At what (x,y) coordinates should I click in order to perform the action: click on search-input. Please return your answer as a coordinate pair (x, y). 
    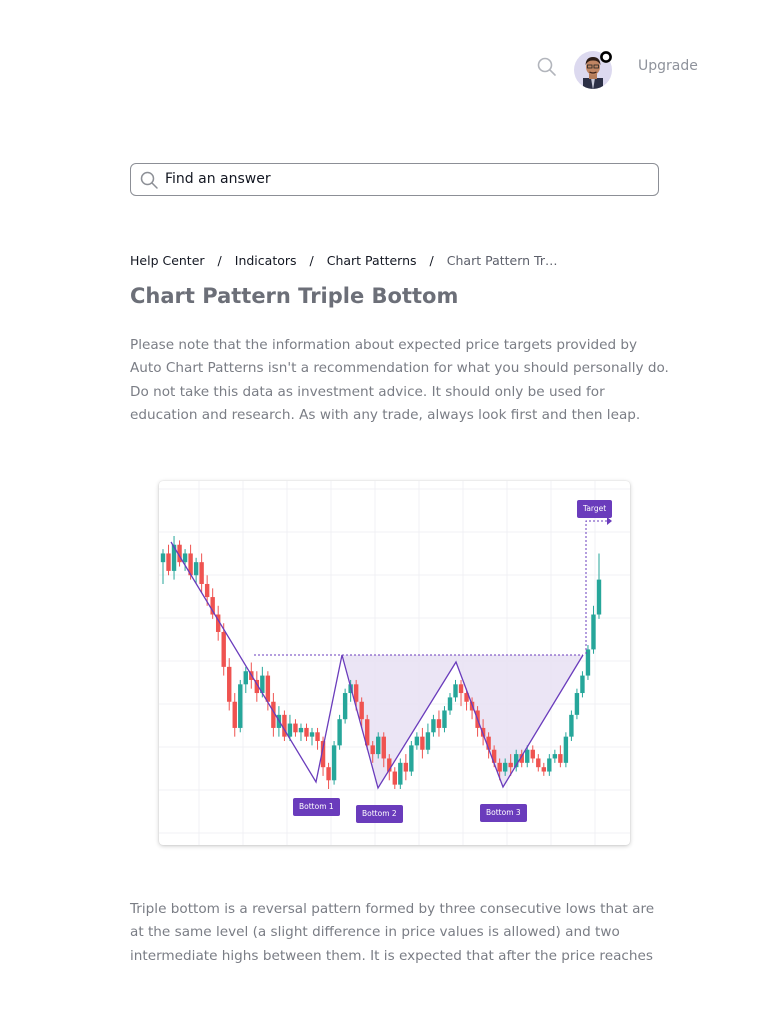
    Looking at the image, I should click on (405, 179).